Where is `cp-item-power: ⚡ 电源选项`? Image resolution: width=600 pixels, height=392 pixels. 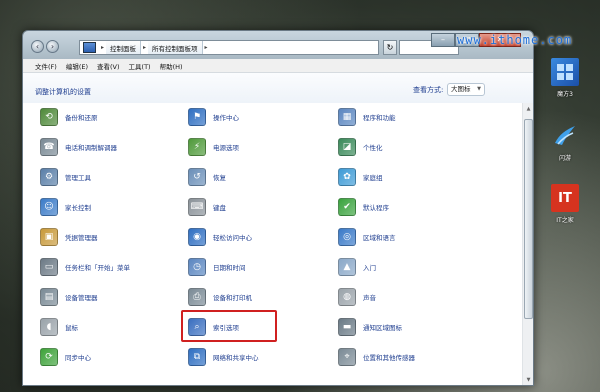 cp-item-power: ⚡ 电源选项 is located at coordinates (213, 147).